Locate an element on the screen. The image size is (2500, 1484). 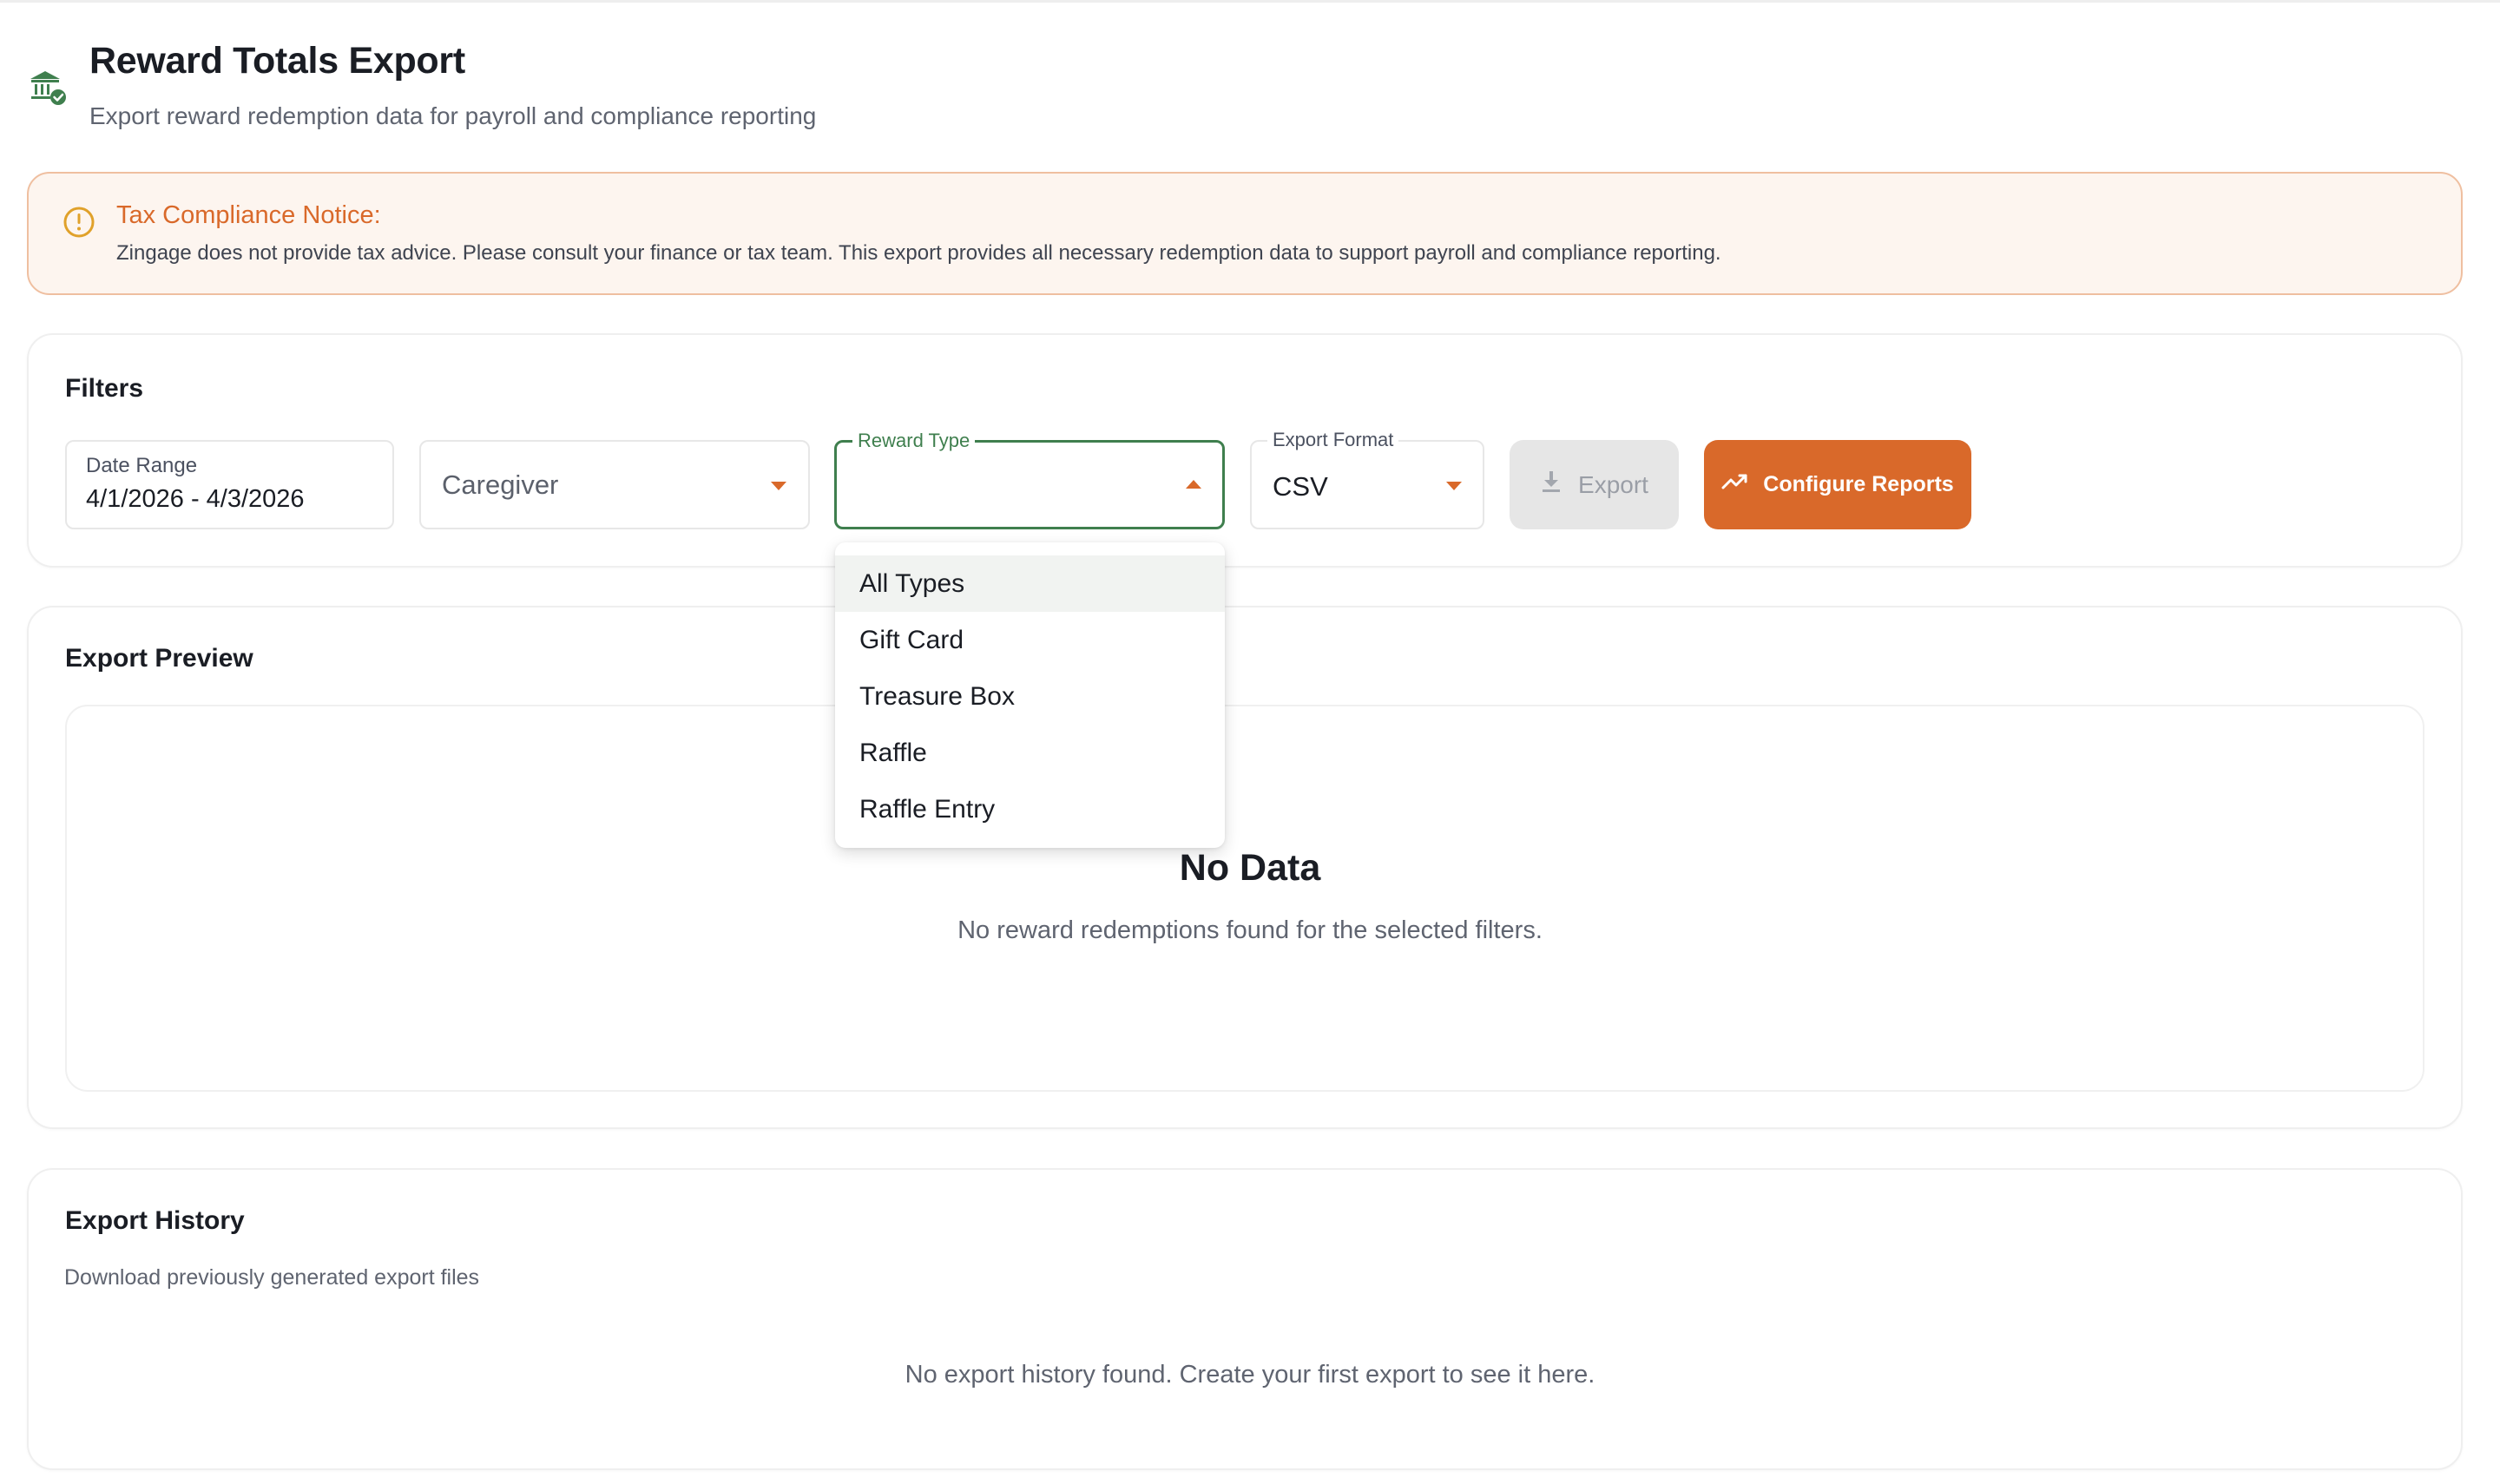
reward-type-select: Reward Type is located at coordinates (1029, 480).